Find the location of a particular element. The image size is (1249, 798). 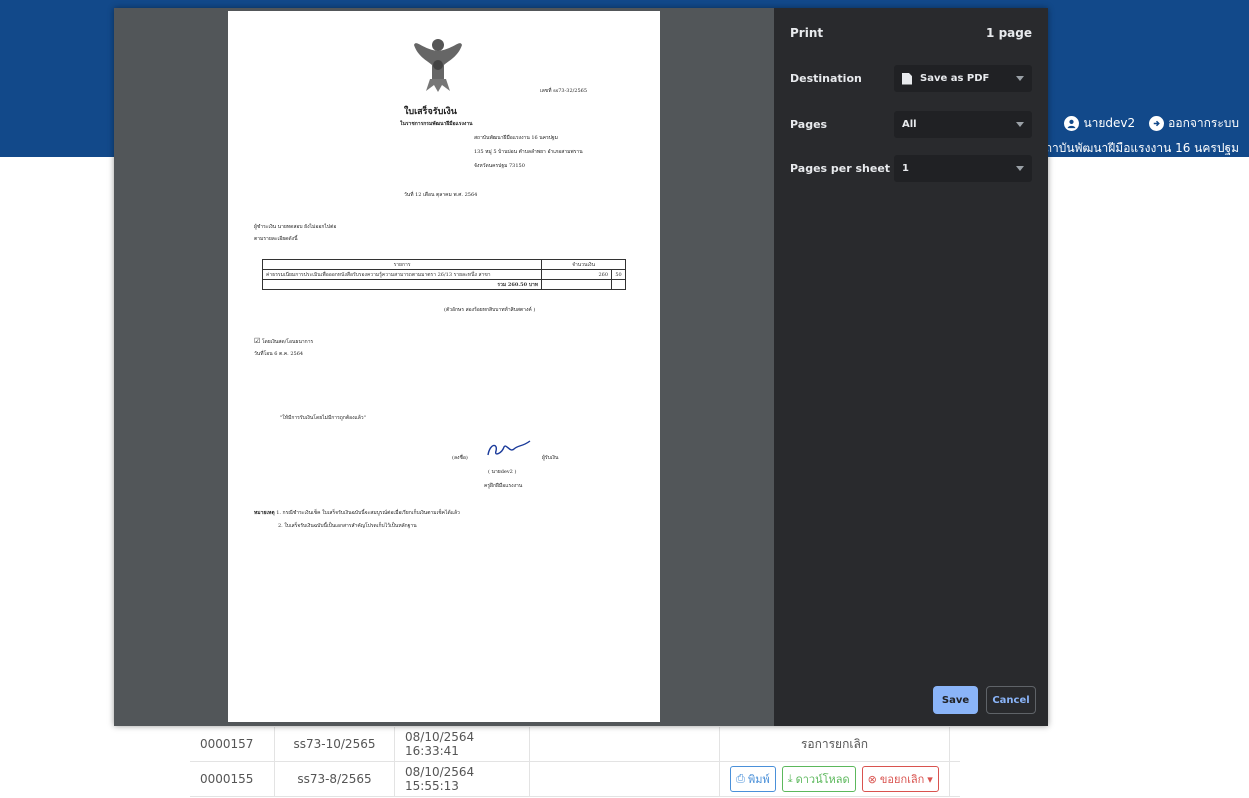

download-button: ⤓ ดาวน์โหลด is located at coordinates (818, 779).